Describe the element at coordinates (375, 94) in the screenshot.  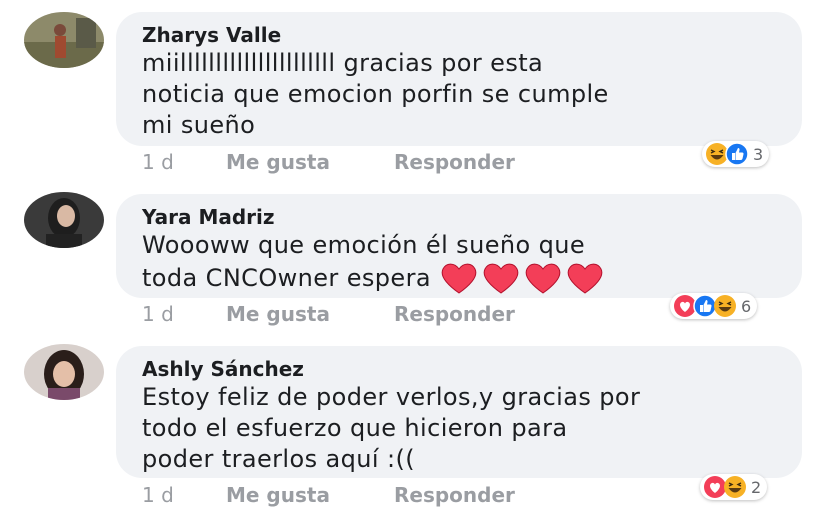
I see `comment-text-line: noticia que emocion porfin se cumple` at that location.